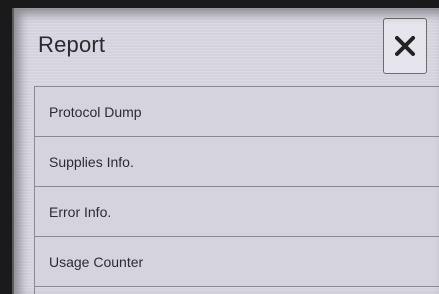 This screenshot has width=439, height=294. What do you see at coordinates (95, 111) in the screenshot?
I see `menu-item-label: Protocol Dump` at bounding box center [95, 111].